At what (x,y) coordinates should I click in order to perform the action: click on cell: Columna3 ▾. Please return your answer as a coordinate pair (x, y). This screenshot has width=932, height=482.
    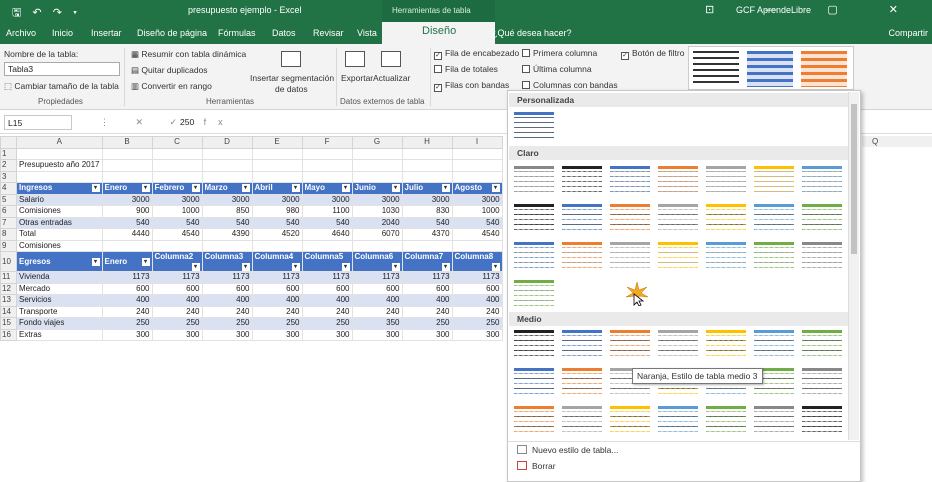
    Looking at the image, I should click on (227, 261).